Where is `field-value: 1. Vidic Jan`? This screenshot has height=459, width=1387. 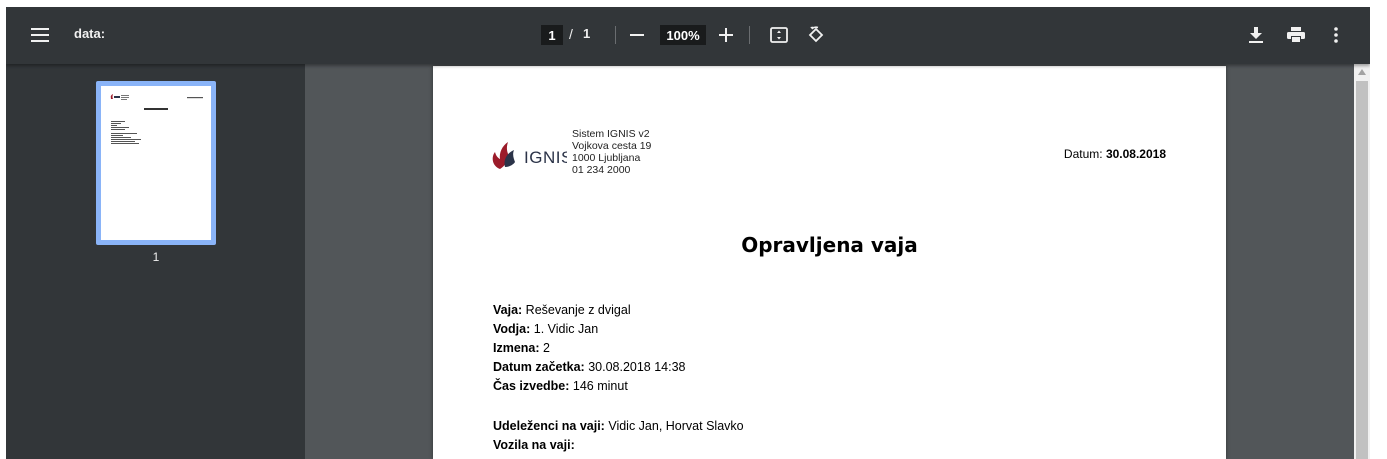
field-value: 1. Vidic Jan is located at coordinates (566, 329).